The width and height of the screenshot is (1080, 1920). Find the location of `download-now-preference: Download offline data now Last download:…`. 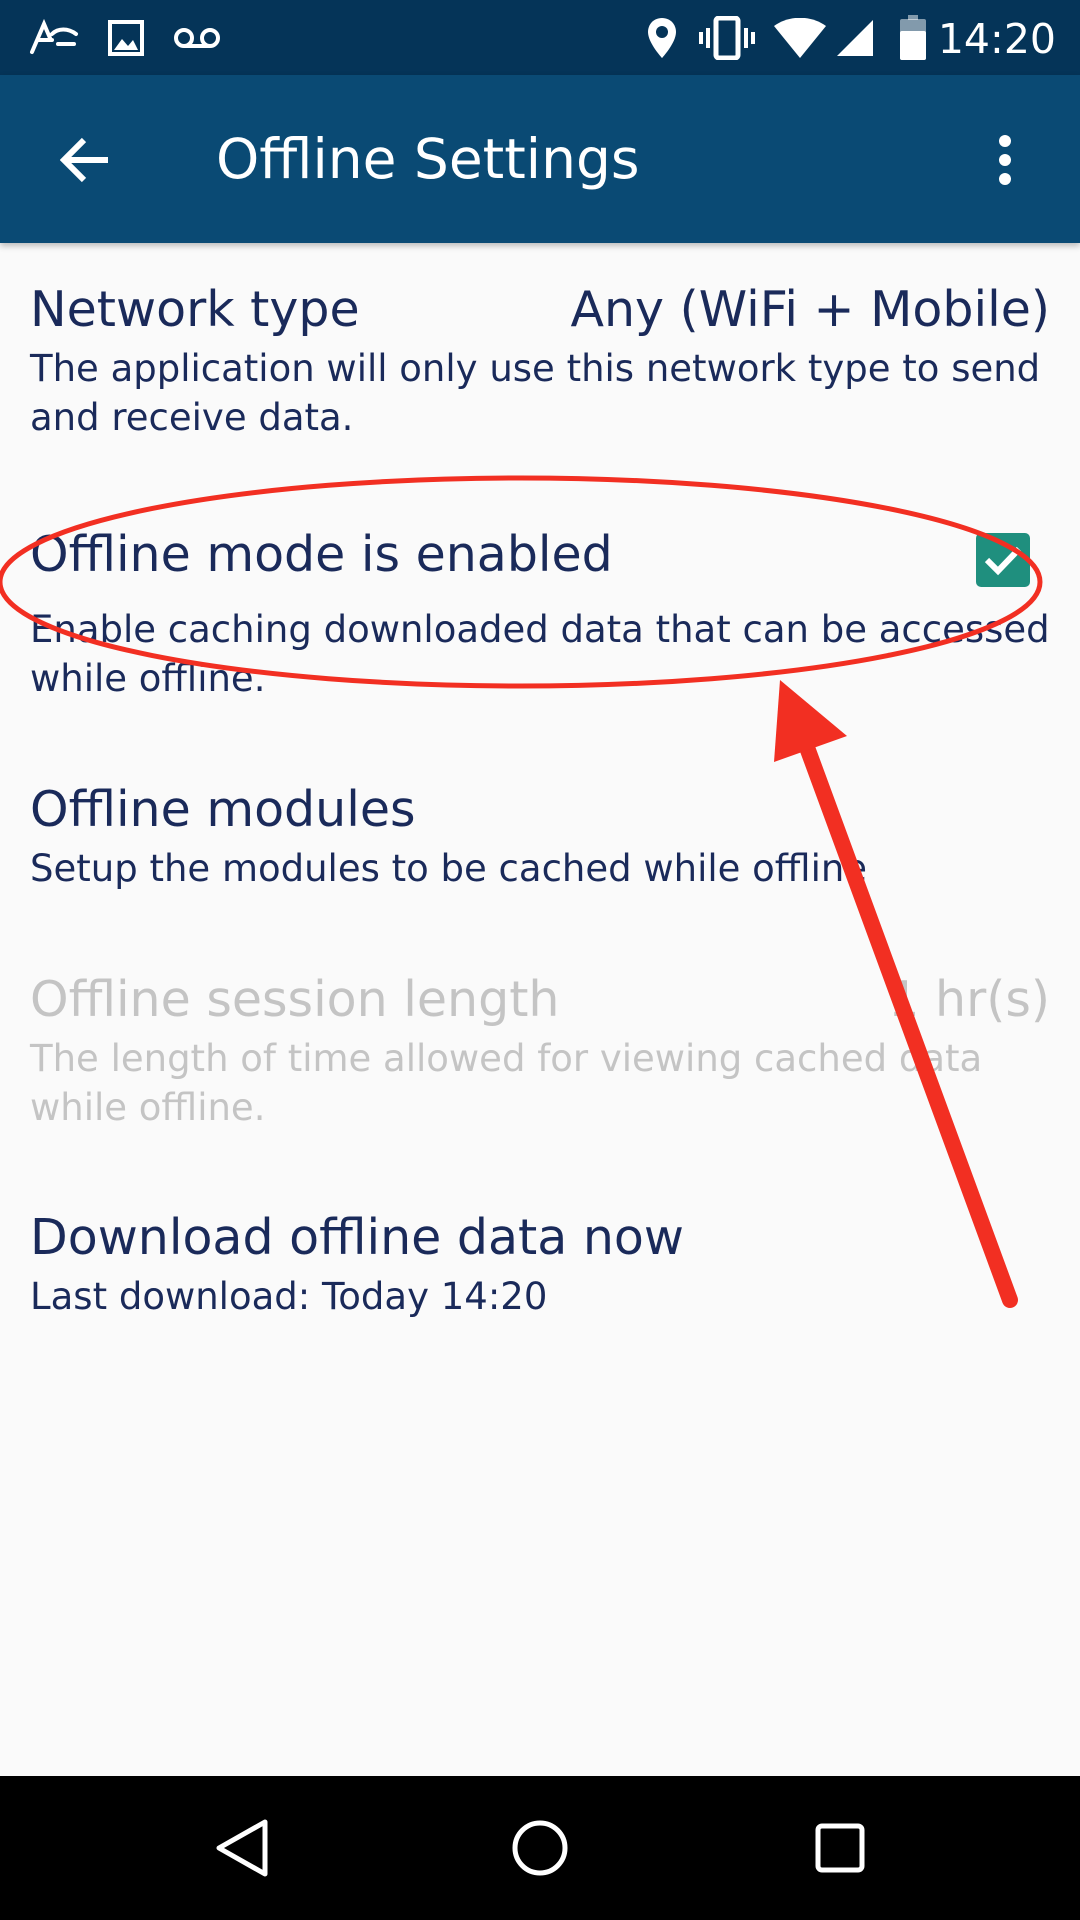

download-now-preference: Download offline data now Last download:… is located at coordinates (540, 1264).